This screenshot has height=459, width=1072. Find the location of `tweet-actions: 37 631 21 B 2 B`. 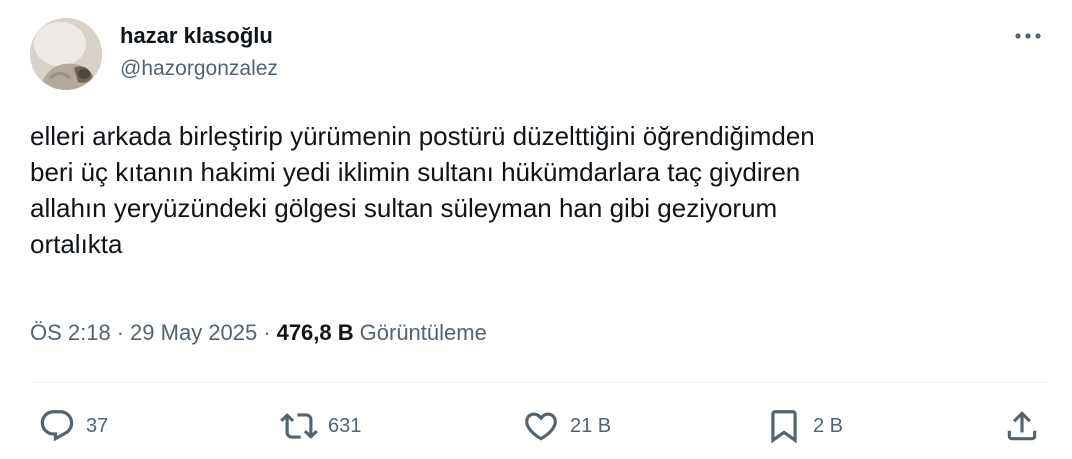

tweet-actions: 37 631 21 B 2 B is located at coordinates (536, 426).